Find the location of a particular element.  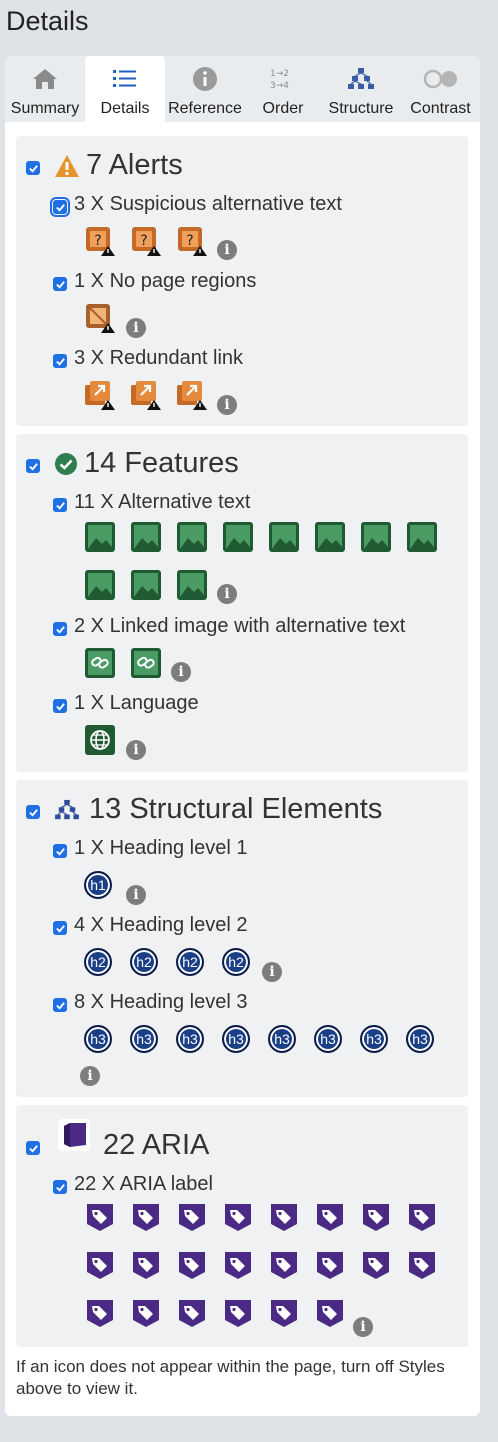

alerts-checkbox is located at coordinates (33, 168).